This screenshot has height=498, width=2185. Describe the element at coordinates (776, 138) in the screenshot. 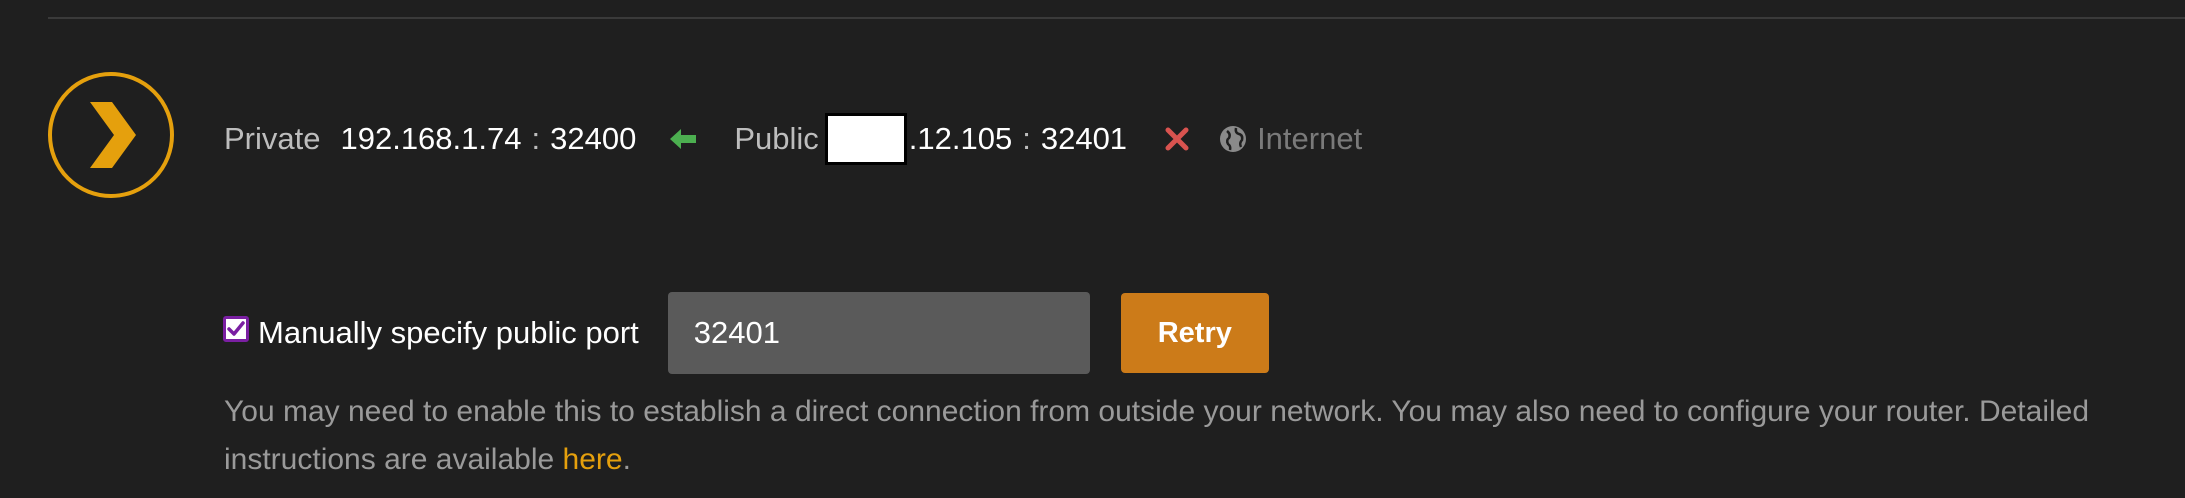

I see `public-label: Public` at that location.